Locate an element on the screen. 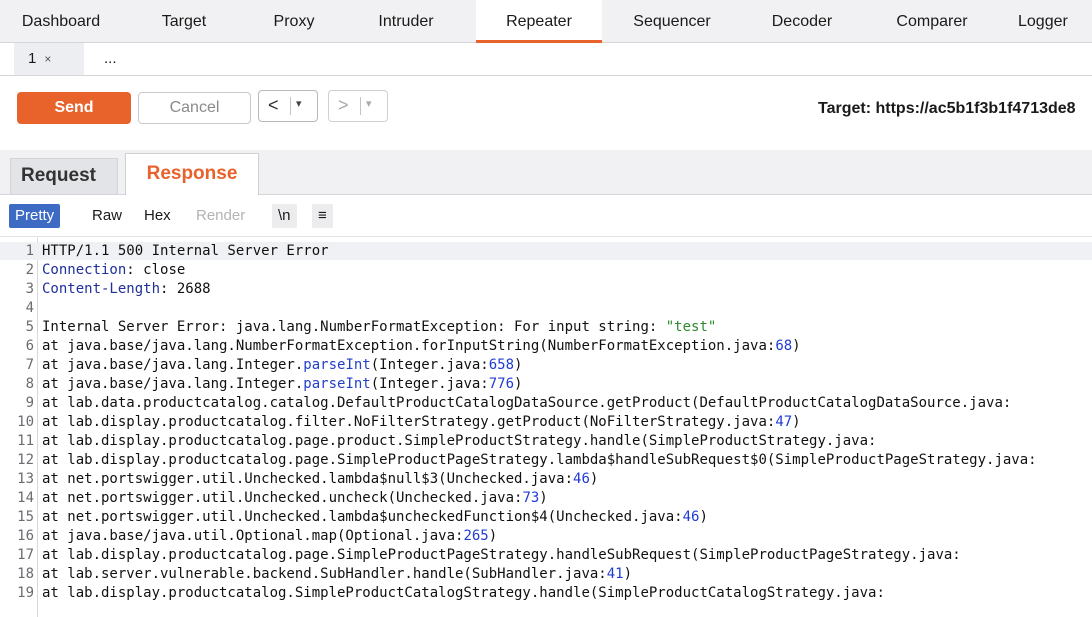 The height and width of the screenshot is (617, 1092). line-number: 16 is located at coordinates (25, 536).